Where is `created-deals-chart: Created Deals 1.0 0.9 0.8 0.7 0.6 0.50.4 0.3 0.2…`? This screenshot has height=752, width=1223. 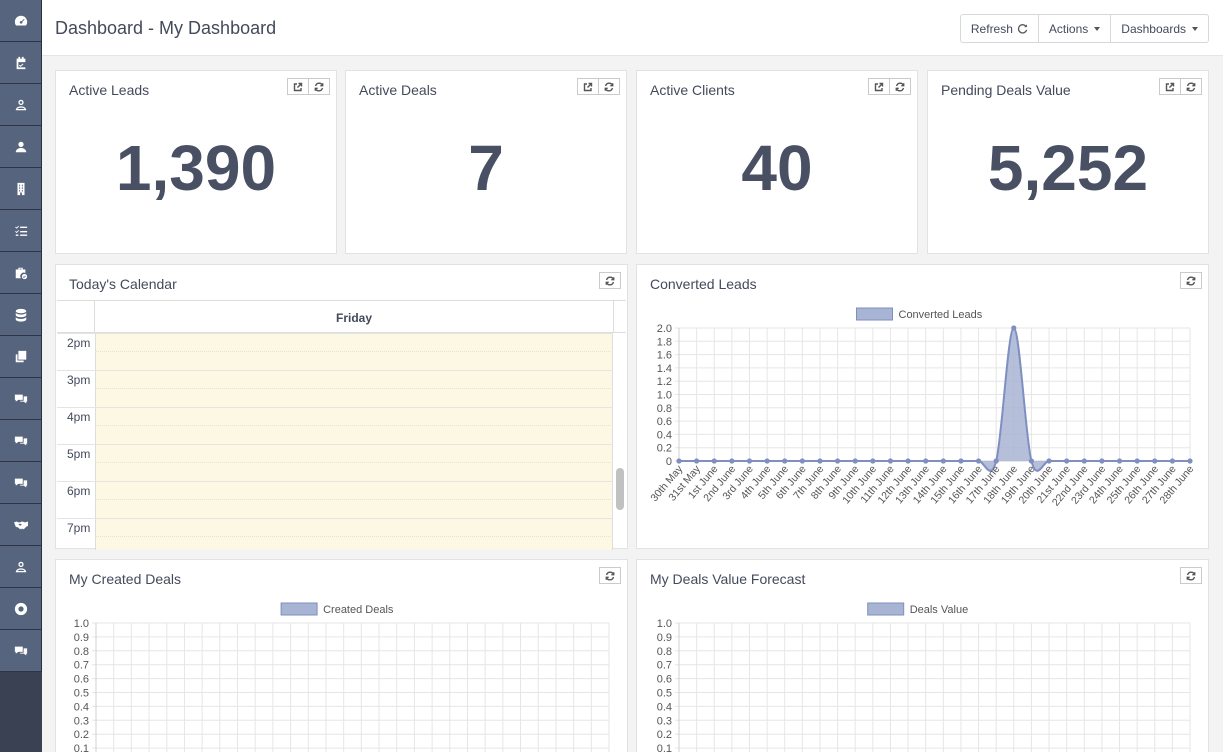
created-deals-chart: Created Deals 1.0 0.9 0.8 0.7 0.6 0.50.4 0.3 0.2… is located at coordinates (342, 677).